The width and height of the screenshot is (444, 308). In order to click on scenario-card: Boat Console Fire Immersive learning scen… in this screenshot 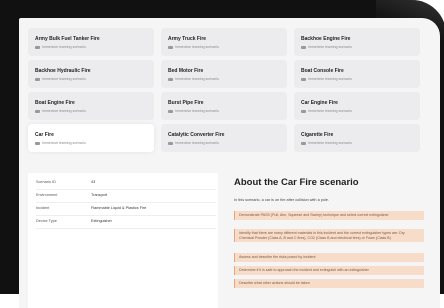, I will do `click(357, 74)`.